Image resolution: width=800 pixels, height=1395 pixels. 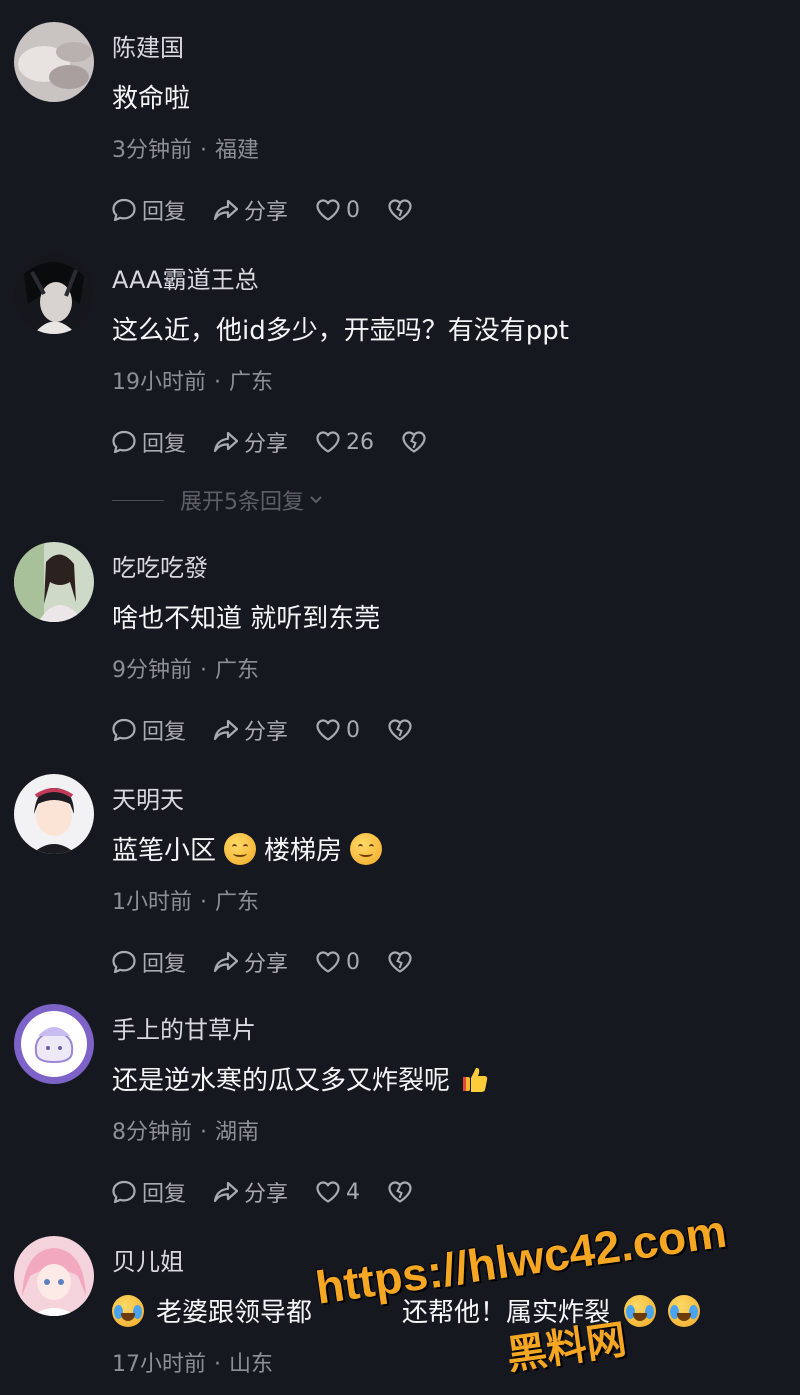 I want to click on comment-time: 8分钟前, so click(x=152, y=1132).